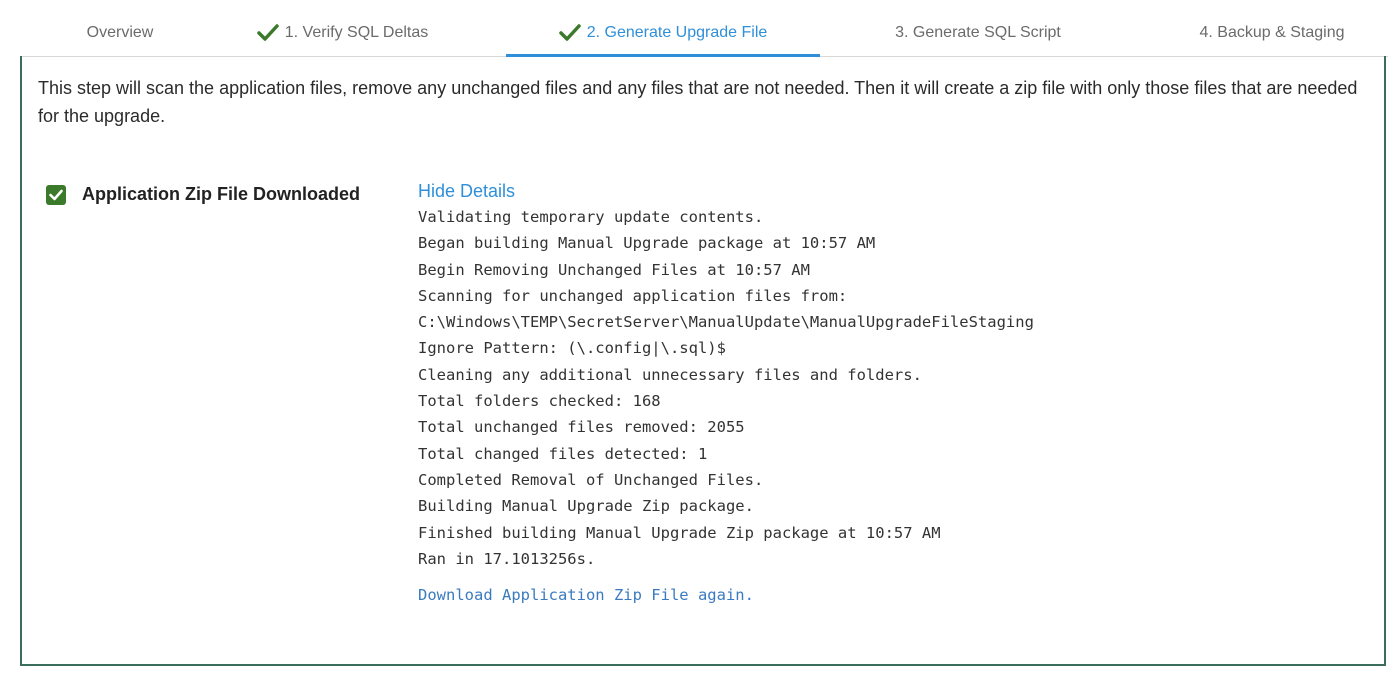 This screenshot has height=673, width=1394. I want to click on tab-overview-label: Overview, so click(120, 32).